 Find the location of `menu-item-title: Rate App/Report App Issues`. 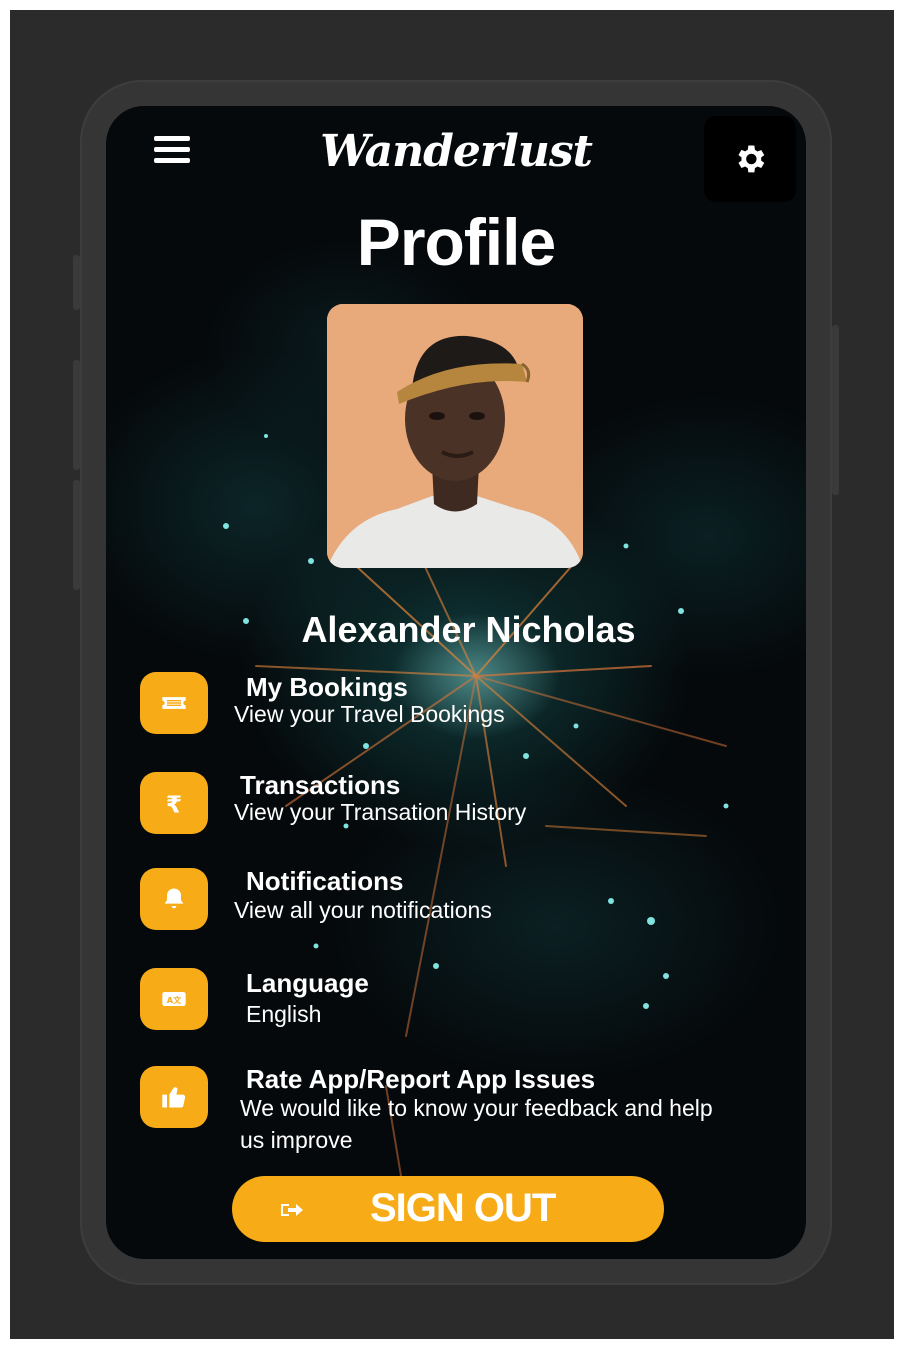

menu-item-title: Rate App/Report App Issues is located at coordinates (421, 1079).